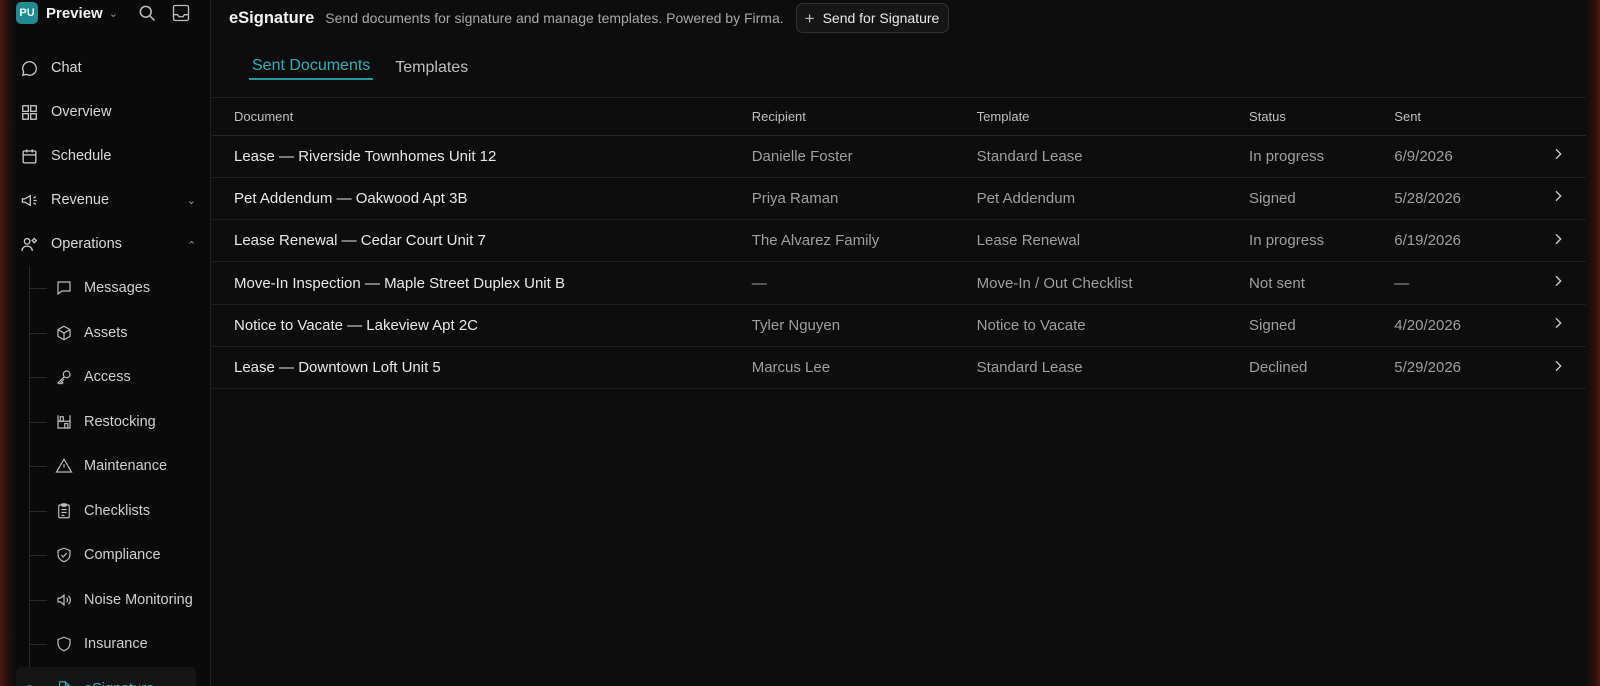 The image size is (1600, 686). What do you see at coordinates (1322, 283) in the screenshot?
I see `cell-status: Not sent` at bounding box center [1322, 283].